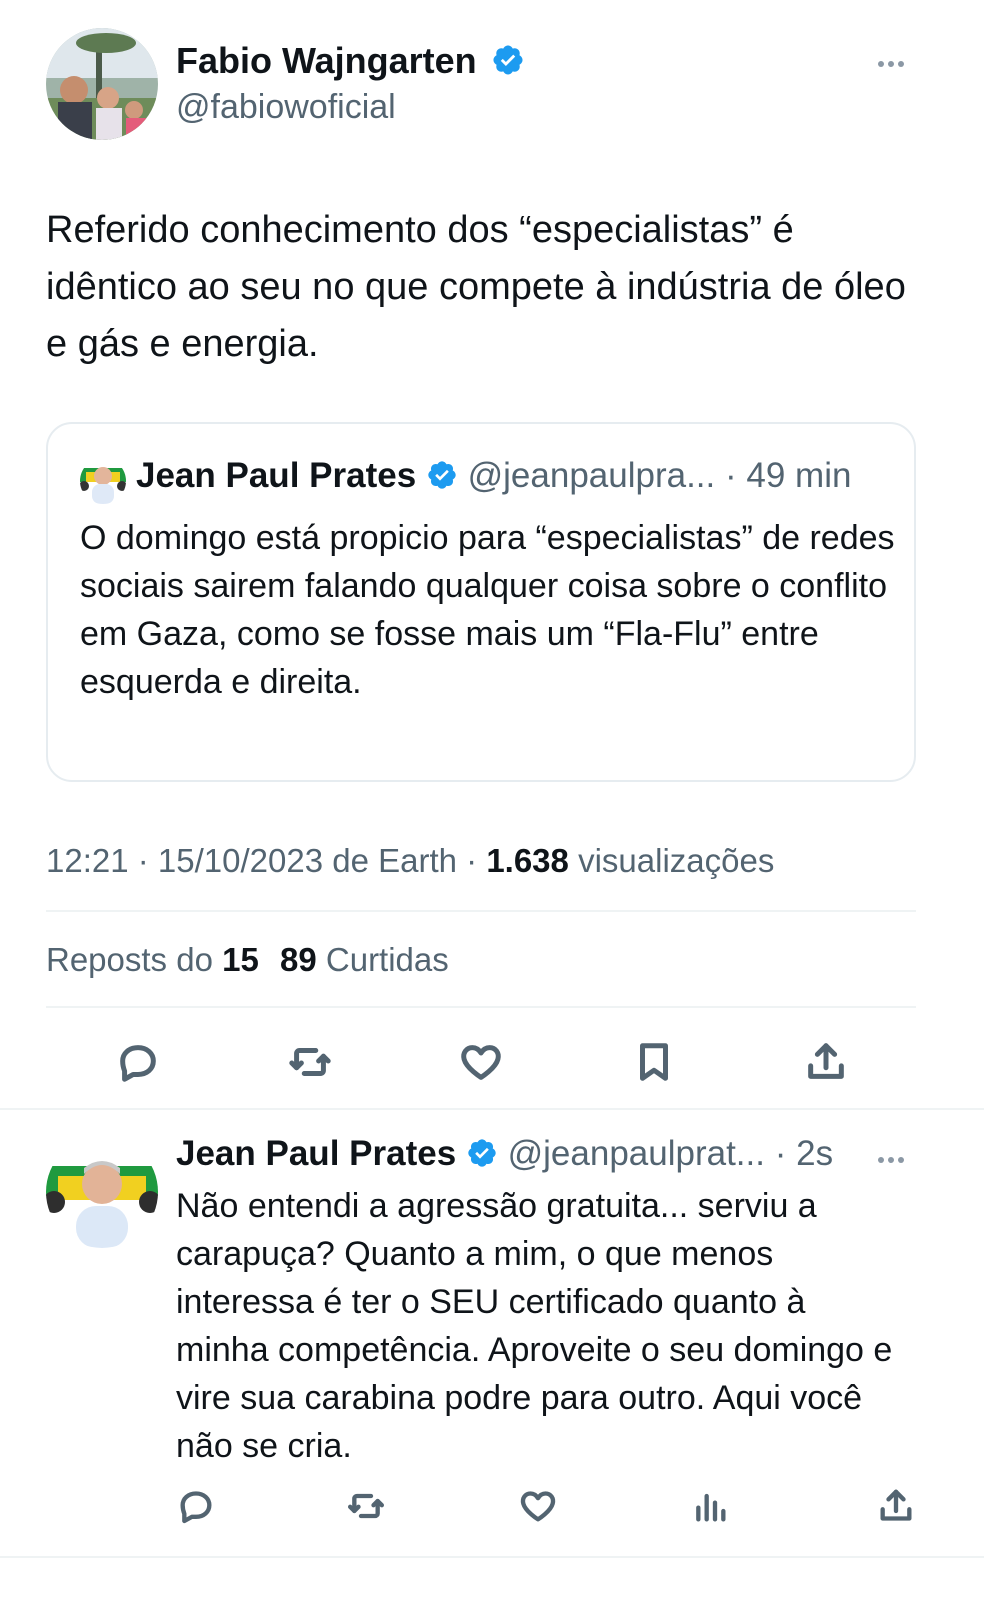 The width and height of the screenshot is (984, 1600). What do you see at coordinates (504, 1154) in the screenshot?
I see `reply-tweet-header: Jean Paul Prates @jeanpaulprat... · 2s` at bounding box center [504, 1154].